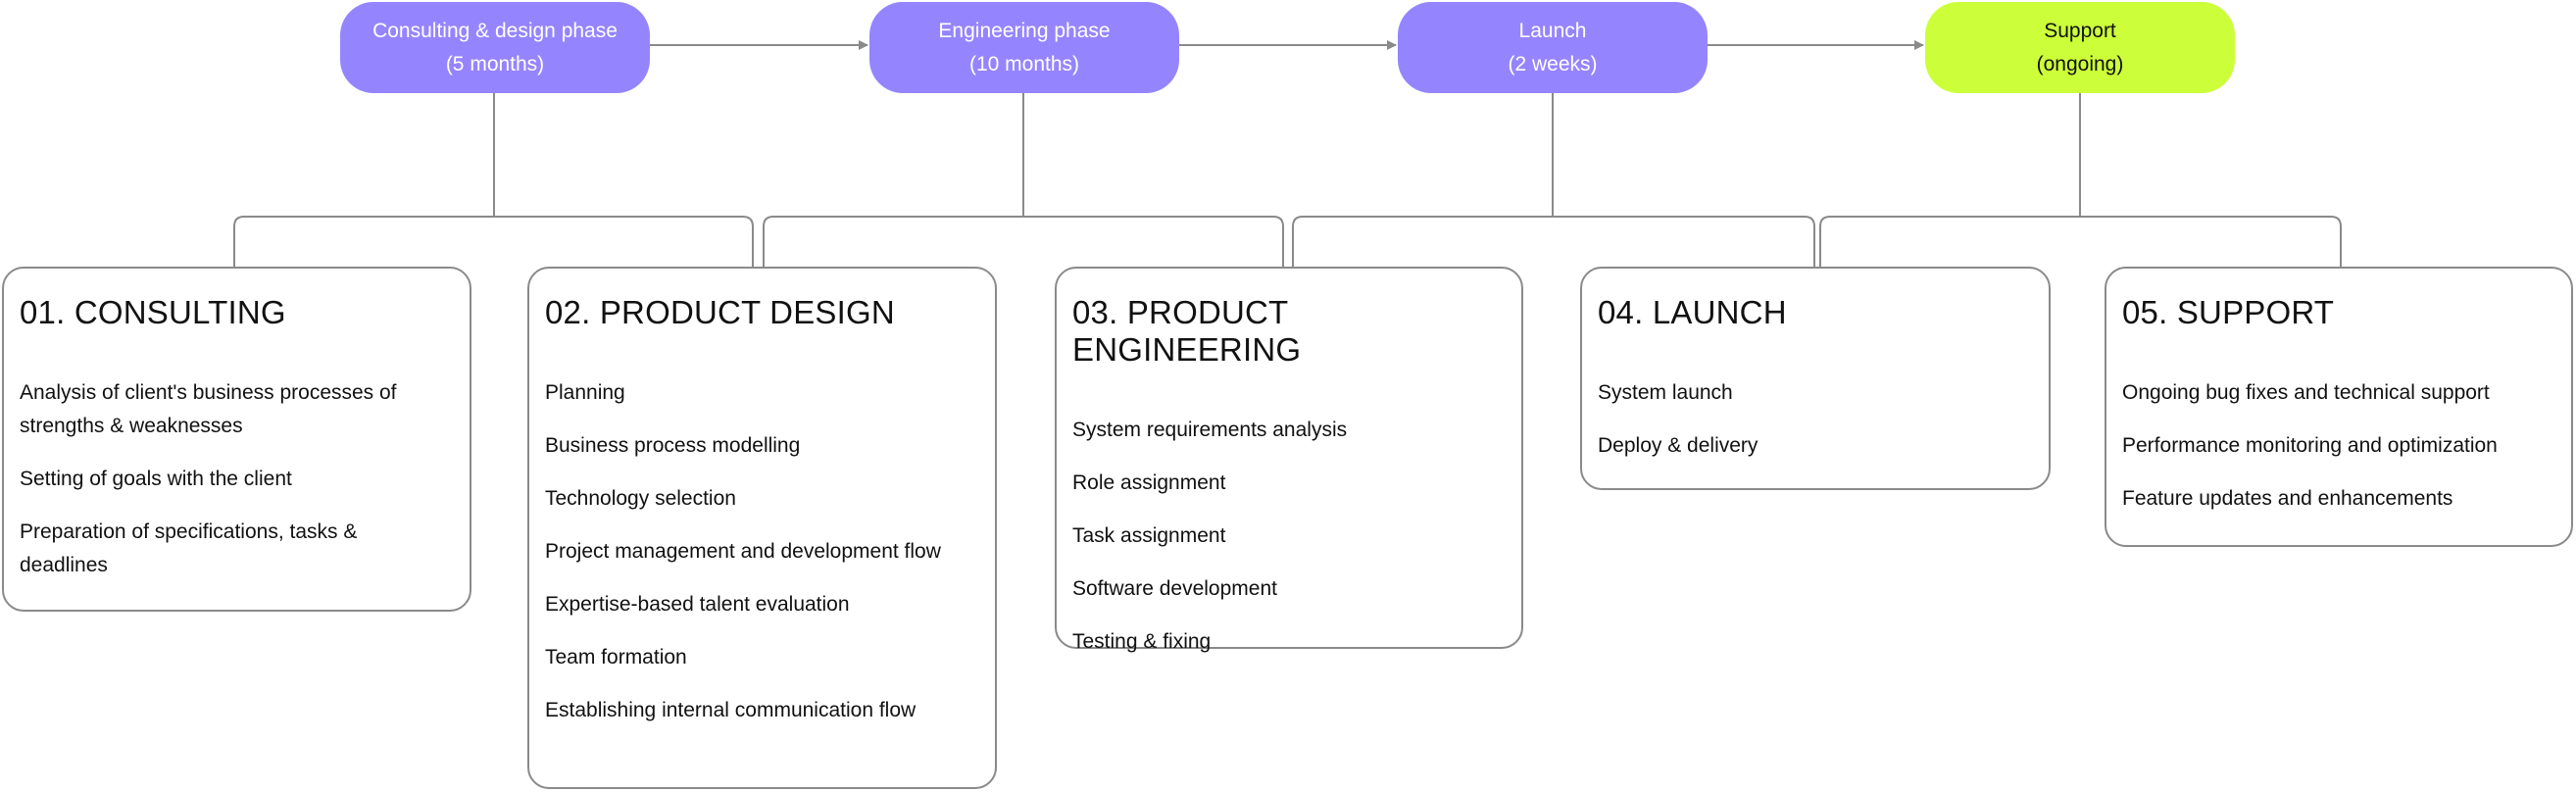 This screenshot has height=792, width=2576. What do you see at coordinates (1665, 392) in the screenshot?
I see `stage-item: System launch` at bounding box center [1665, 392].